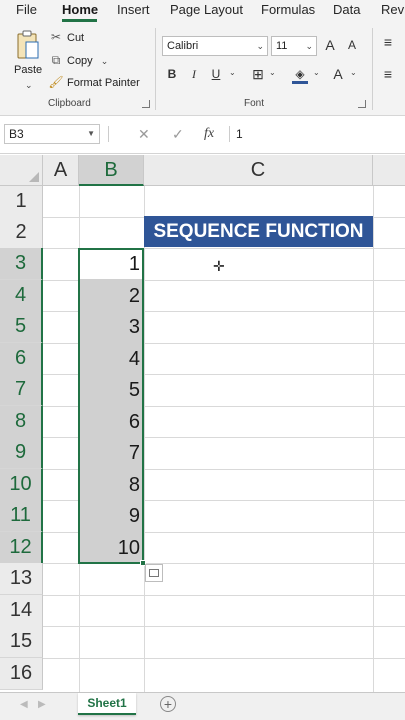  Describe the element at coordinates (258, 170) in the screenshot. I see `column-header-c: C` at that location.